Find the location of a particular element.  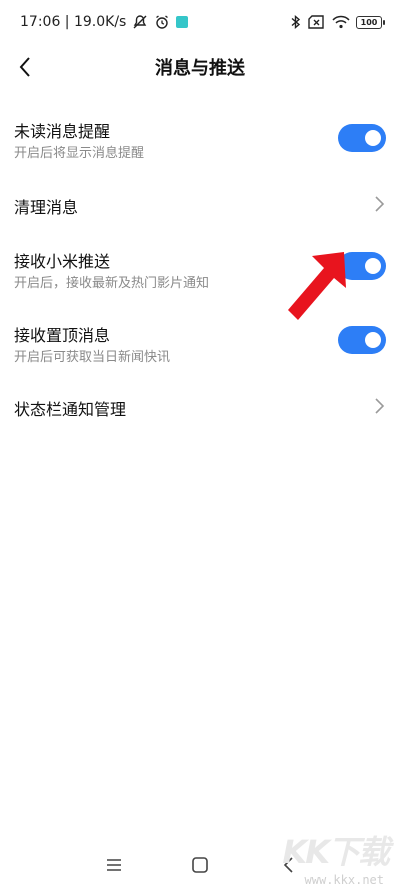

alarm-icon is located at coordinates (162, 22).